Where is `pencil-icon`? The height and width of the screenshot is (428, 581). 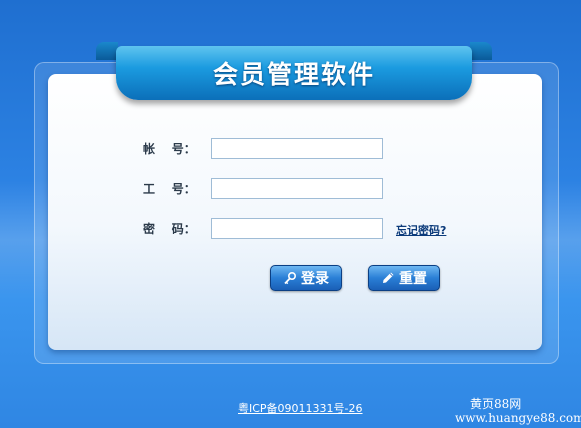 pencil-icon is located at coordinates (388, 278).